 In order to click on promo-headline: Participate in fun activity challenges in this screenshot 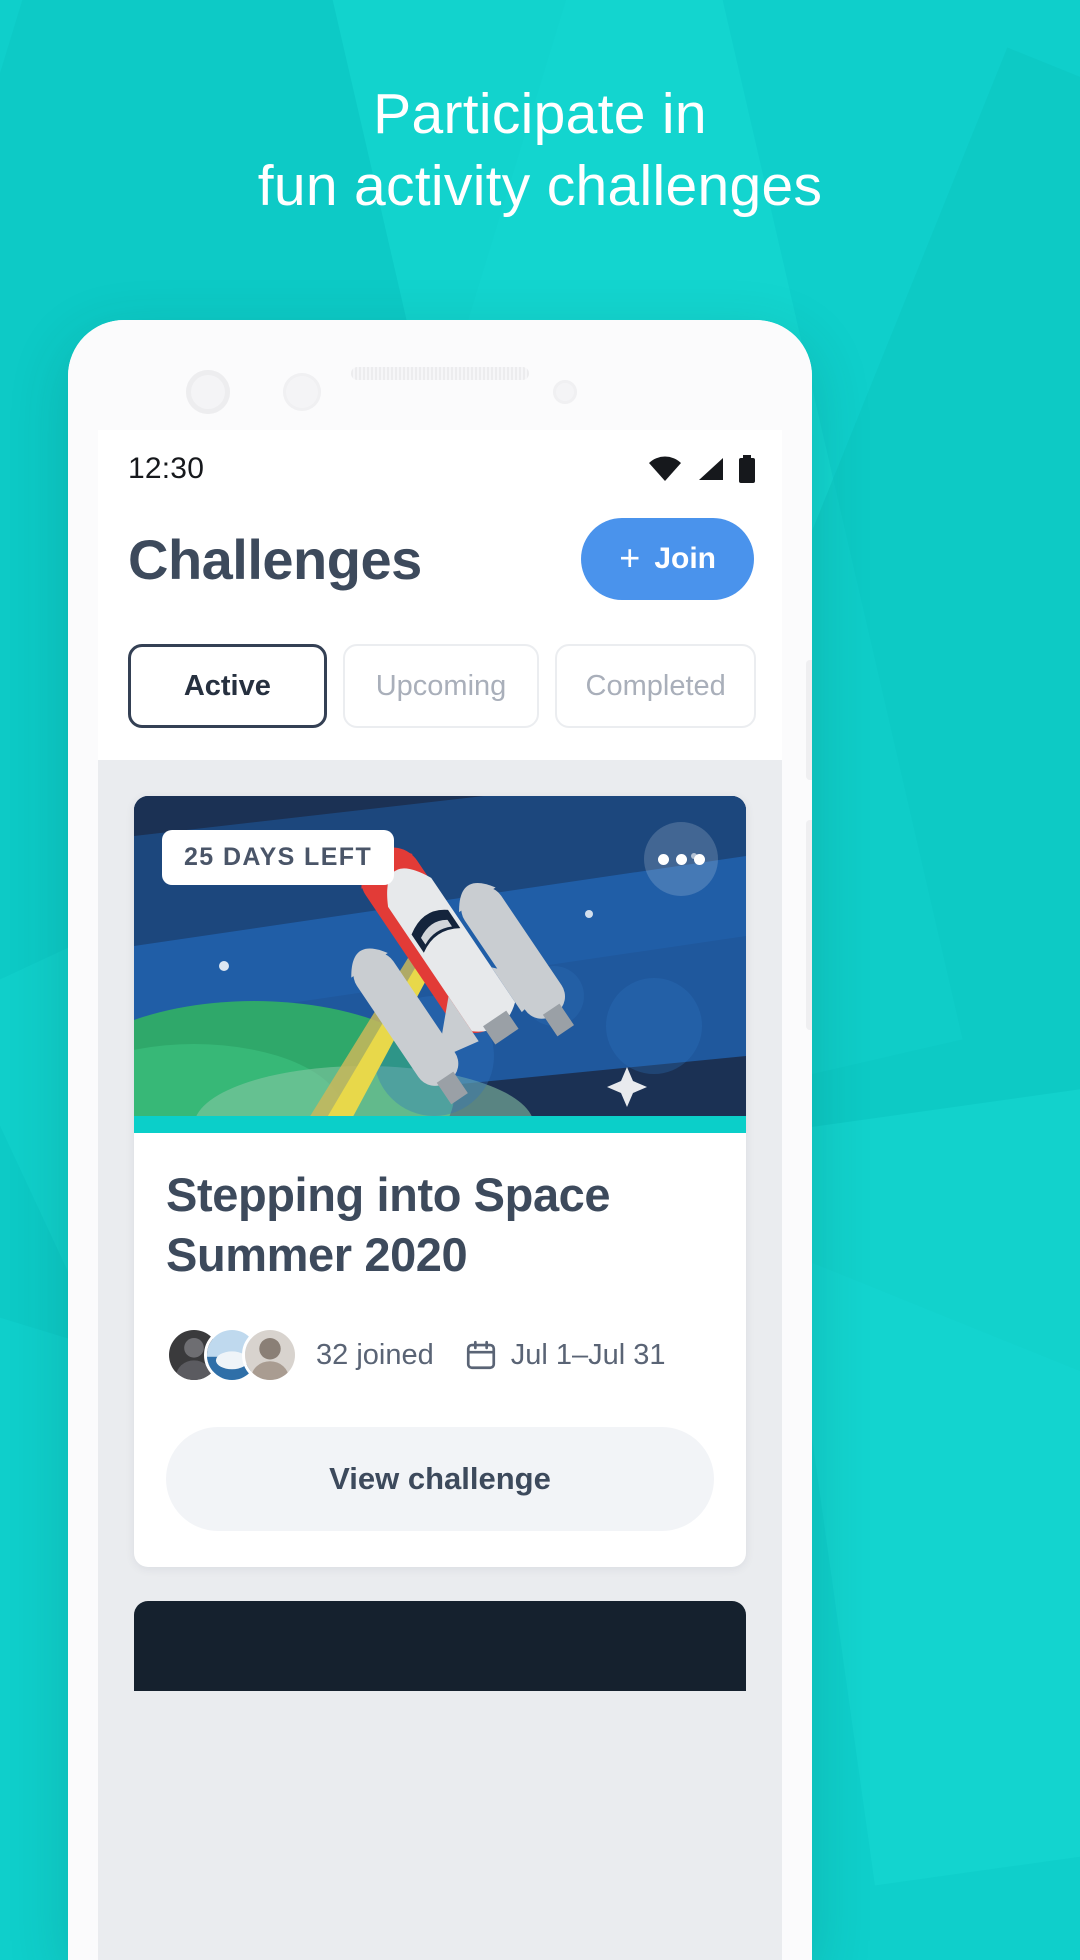, I will do `click(540, 150)`.